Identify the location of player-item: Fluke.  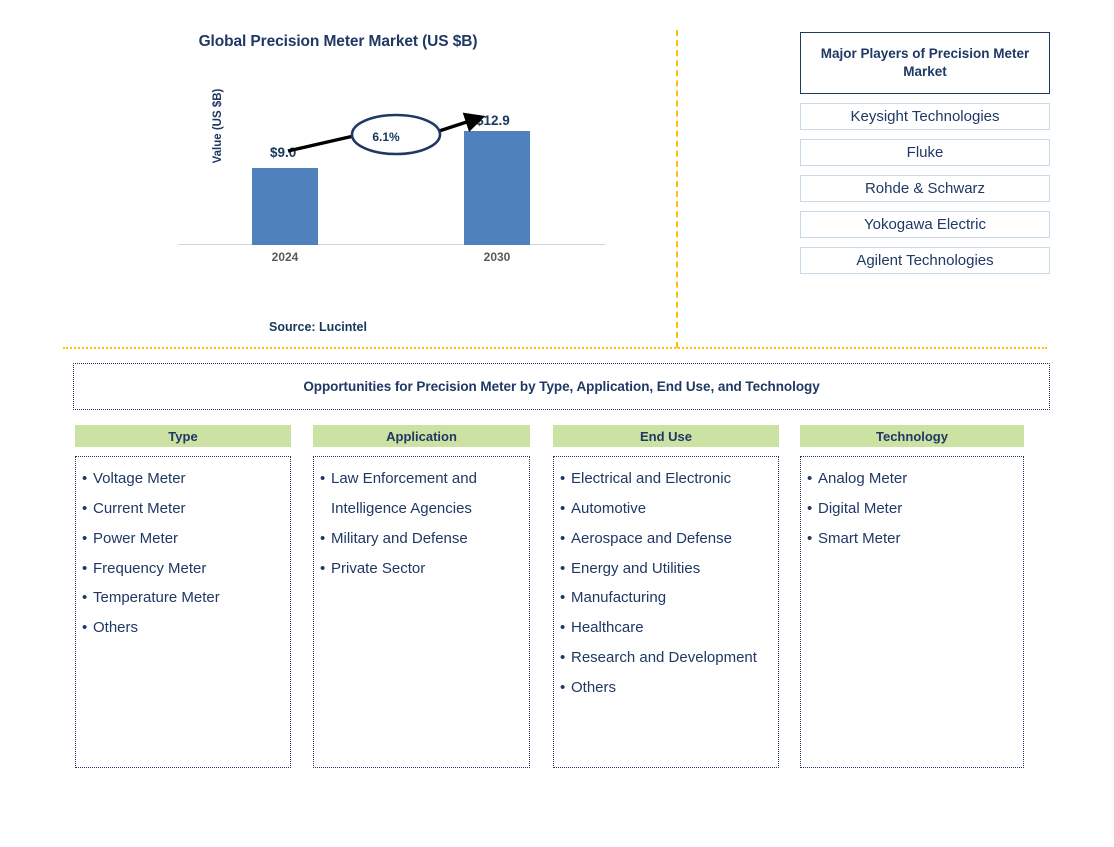
(925, 152).